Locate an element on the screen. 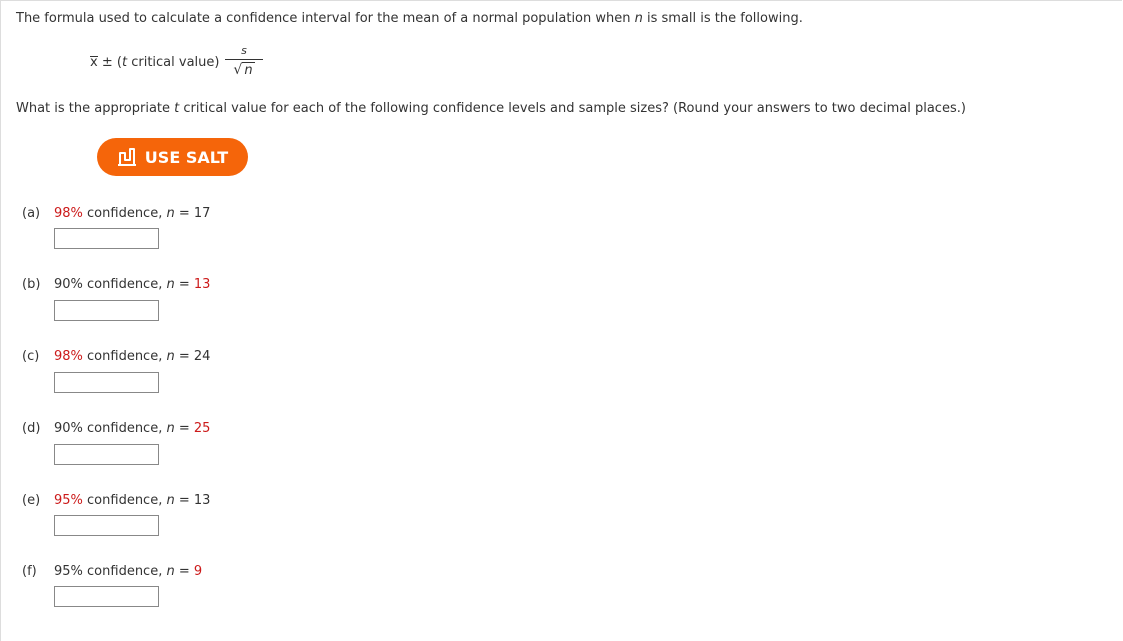 The width and height of the screenshot is (1123, 641). formula-fraction: s √ n is located at coordinates (244, 61).